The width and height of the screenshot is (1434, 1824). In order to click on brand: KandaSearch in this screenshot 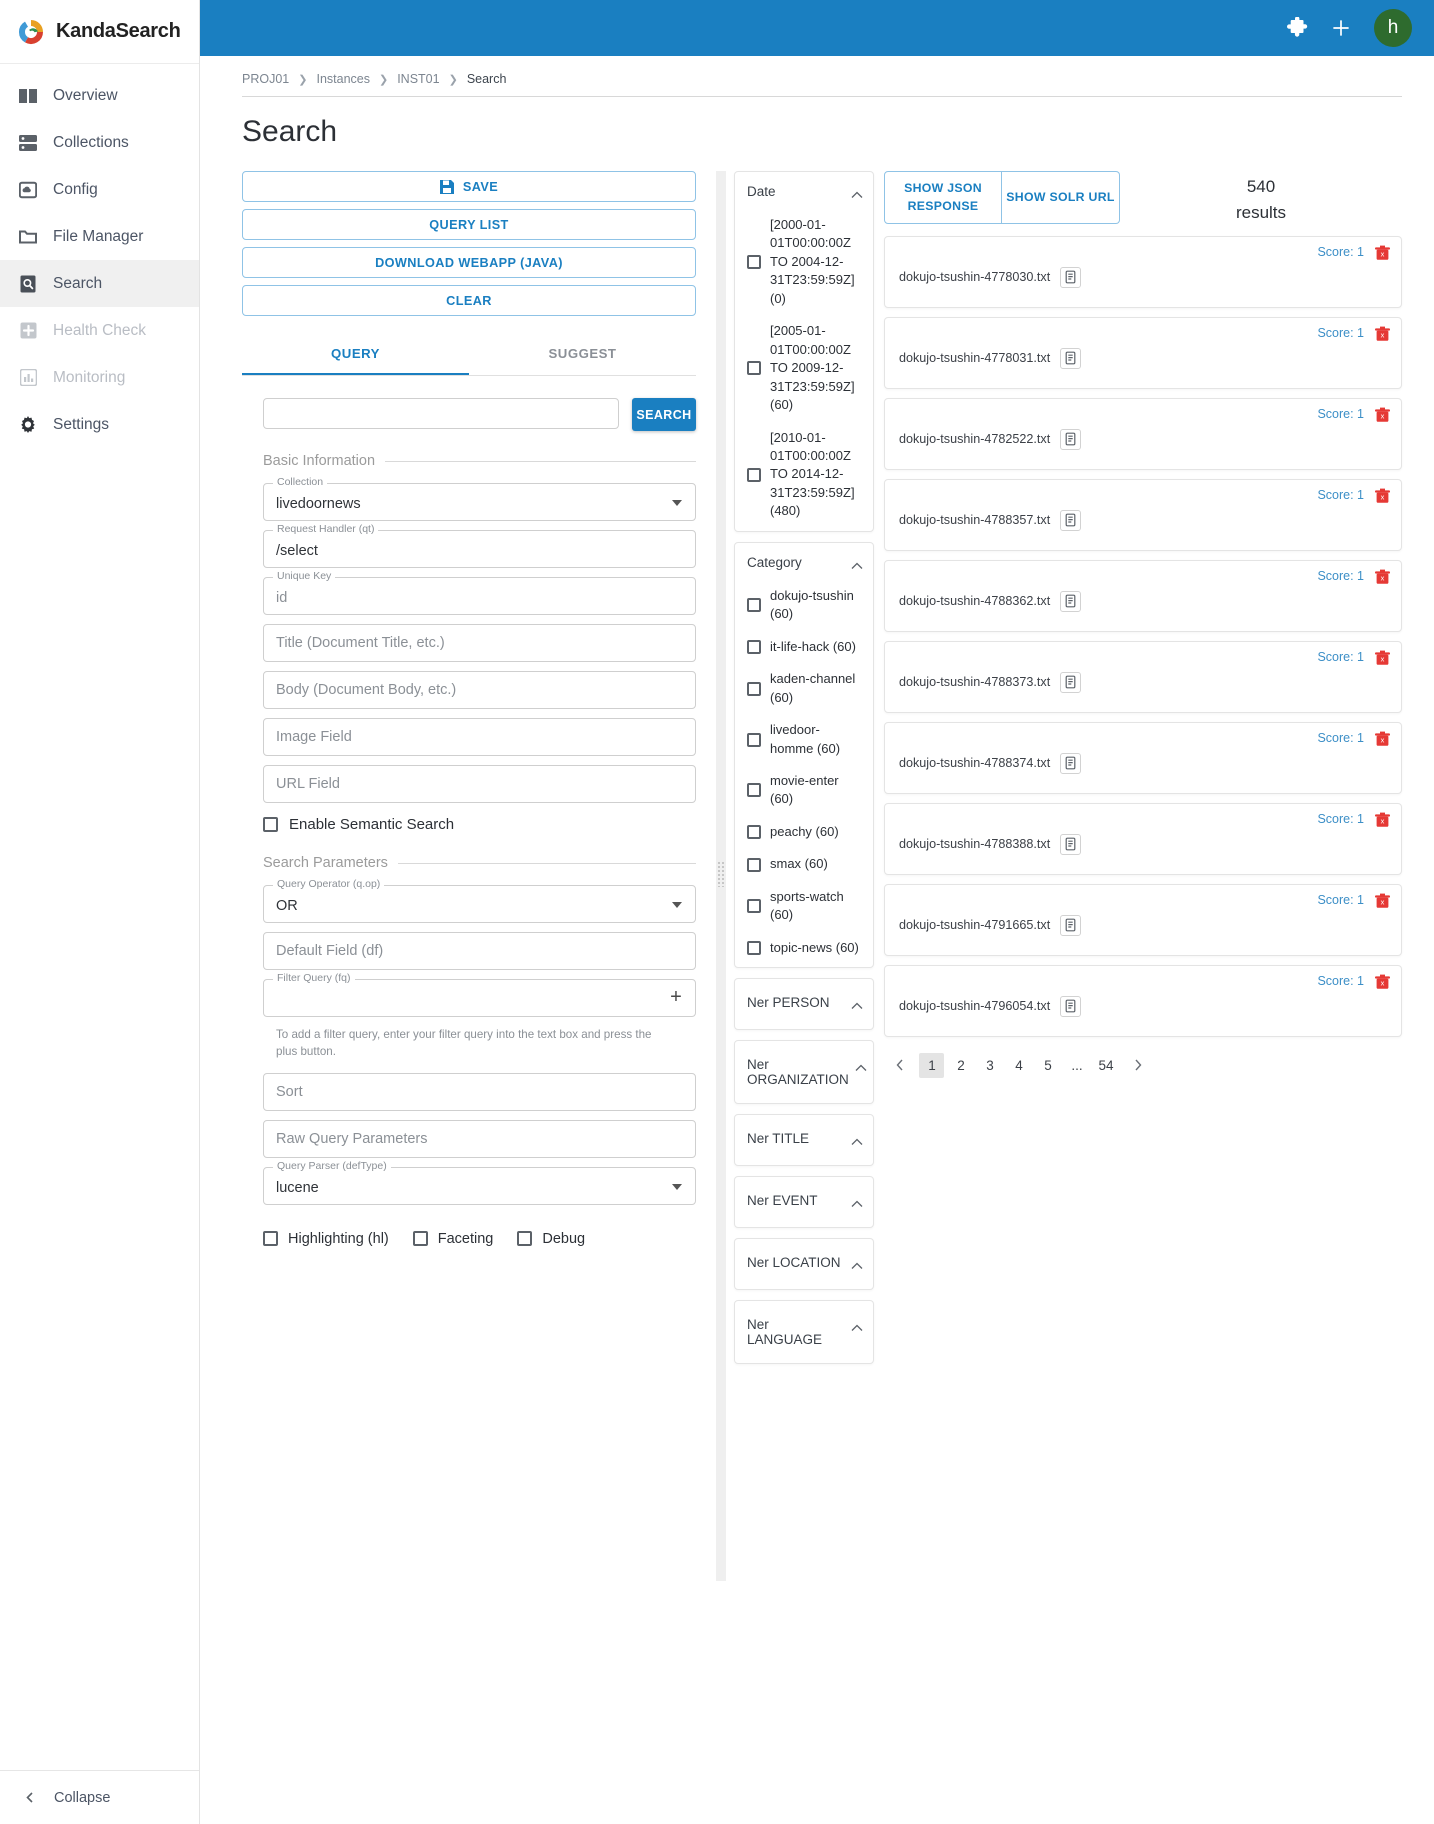, I will do `click(99, 32)`.